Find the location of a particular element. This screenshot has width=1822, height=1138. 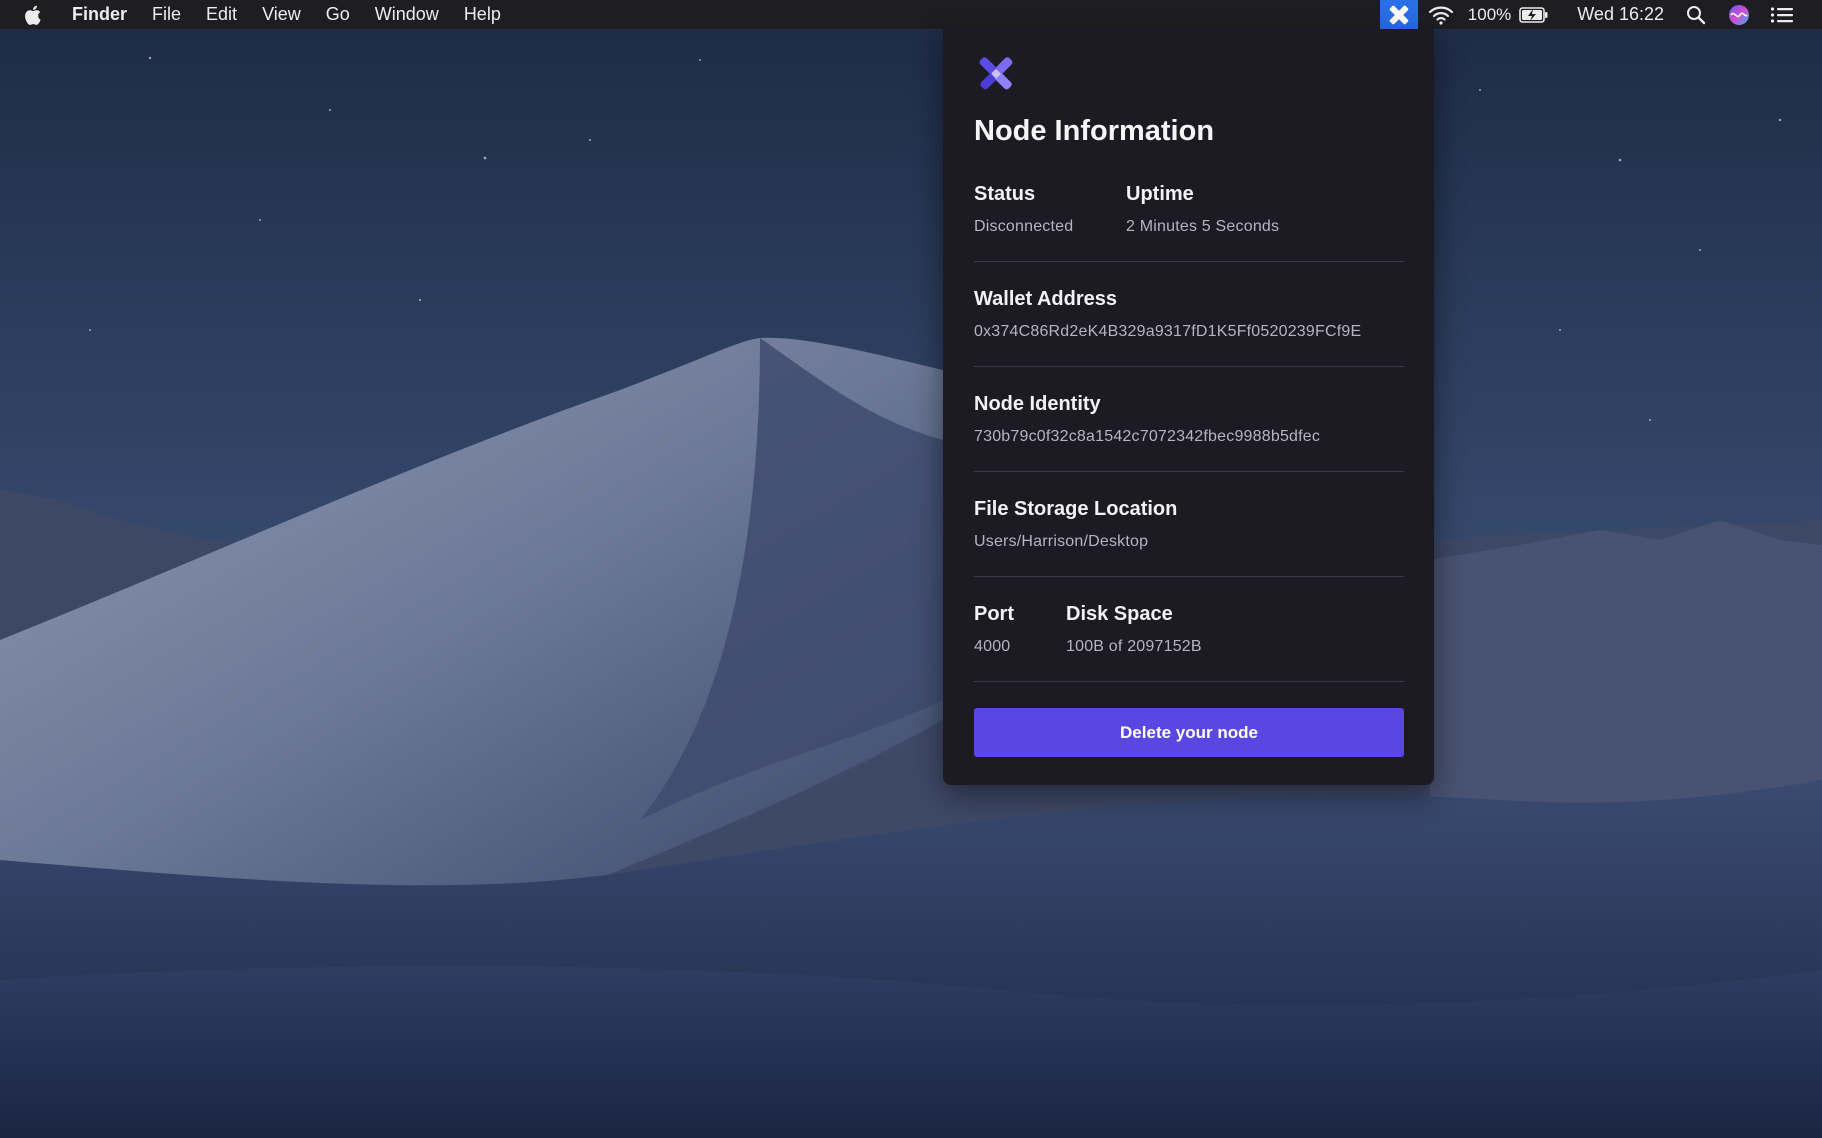

wifi-icon is located at coordinates (1441, 15).